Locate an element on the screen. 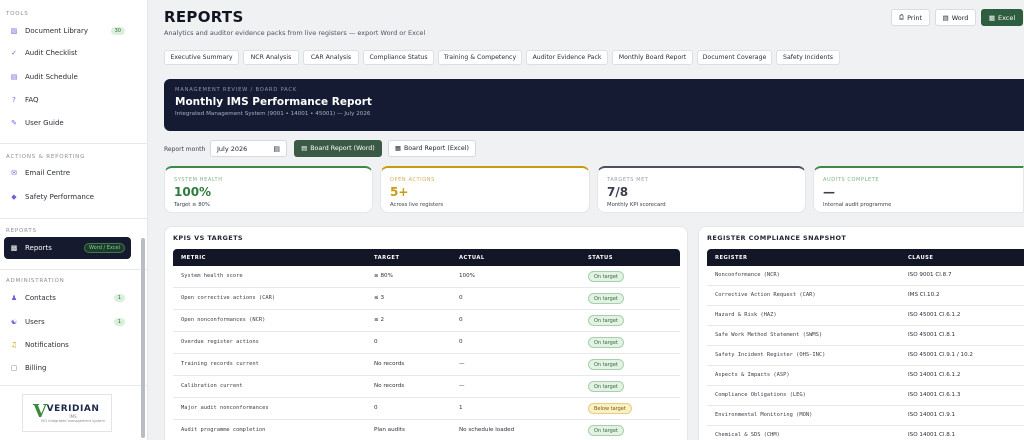 The height and width of the screenshot is (440, 1024). register-cell: Aspects & Impacts (ASP) is located at coordinates (752, 375).